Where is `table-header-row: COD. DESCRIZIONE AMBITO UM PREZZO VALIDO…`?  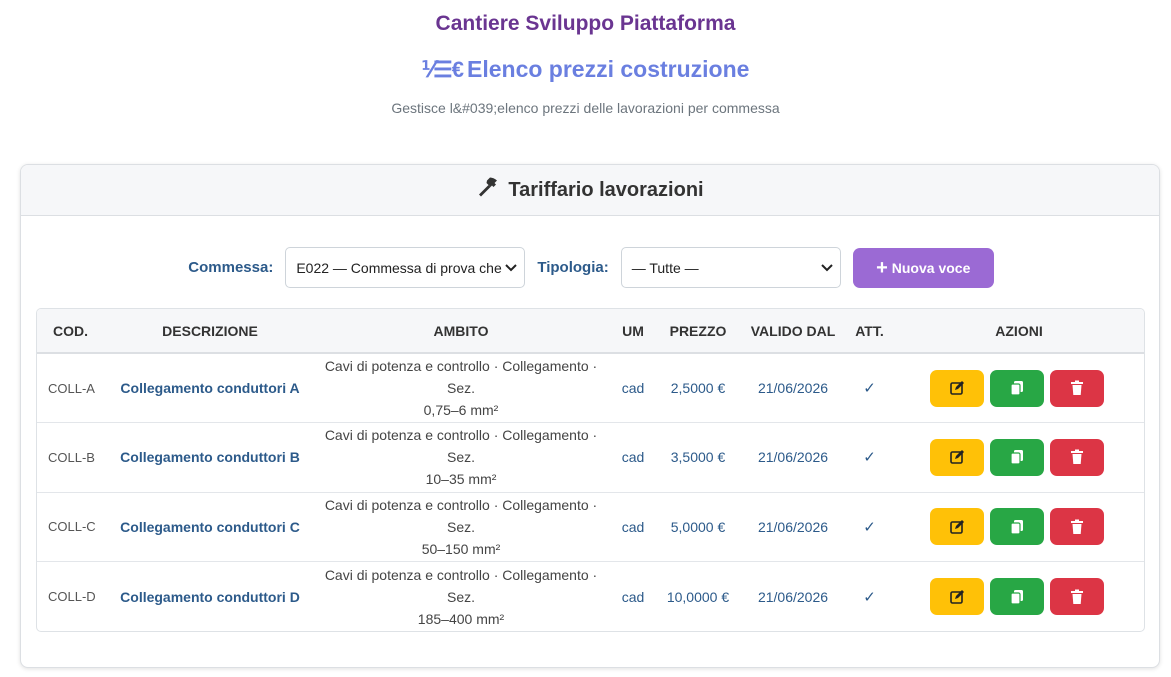 table-header-row: COD. DESCRIZIONE AMBITO UM PREZZO VALIDO… is located at coordinates (590, 331).